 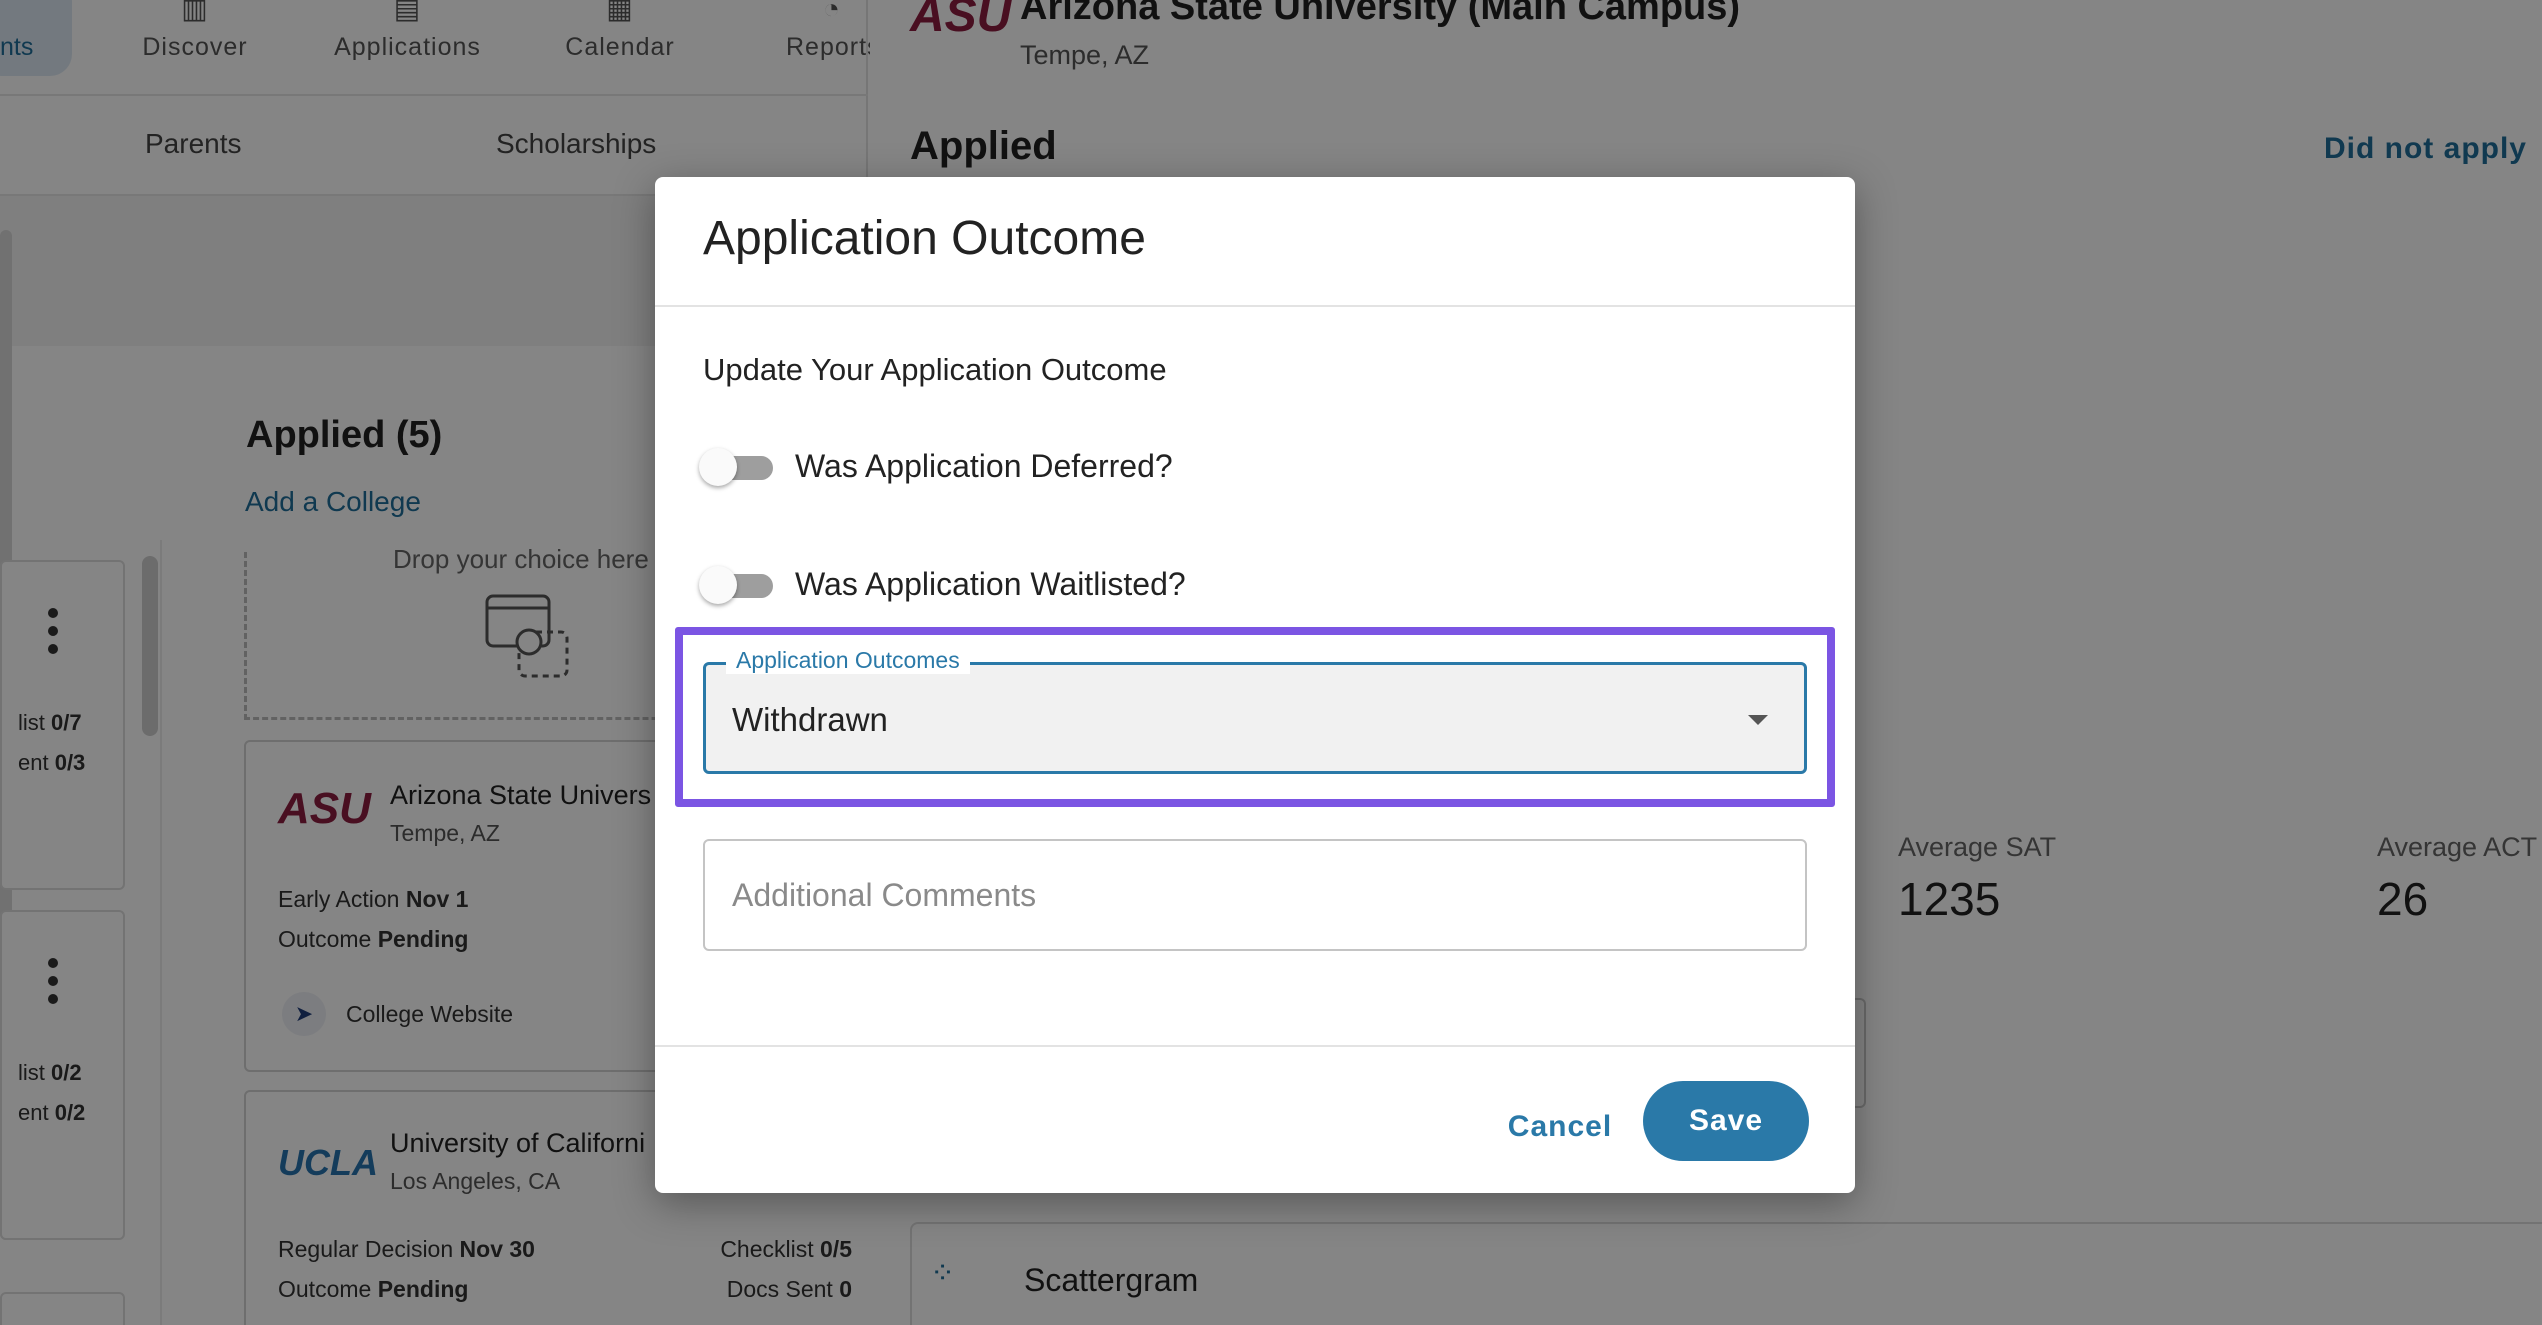 I want to click on waitlisted-toggle-row: Was Application Waitlisted?, so click(x=942, y=584).